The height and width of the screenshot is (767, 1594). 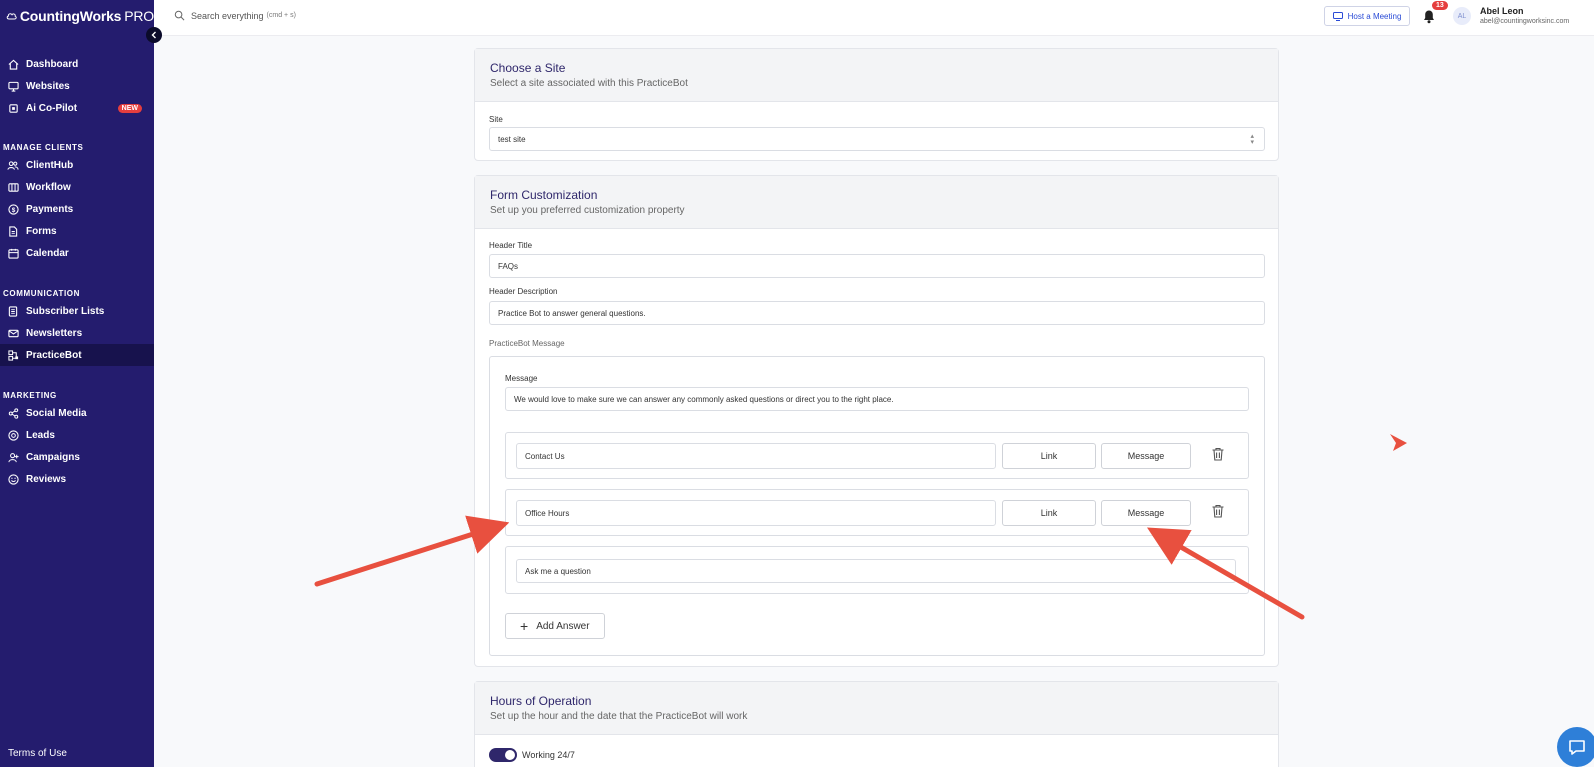 What do you see at coordinates (41, 293) in the screenshot?
I see `section-communication: COMMUNICATION` at bounding box center [41, 293].